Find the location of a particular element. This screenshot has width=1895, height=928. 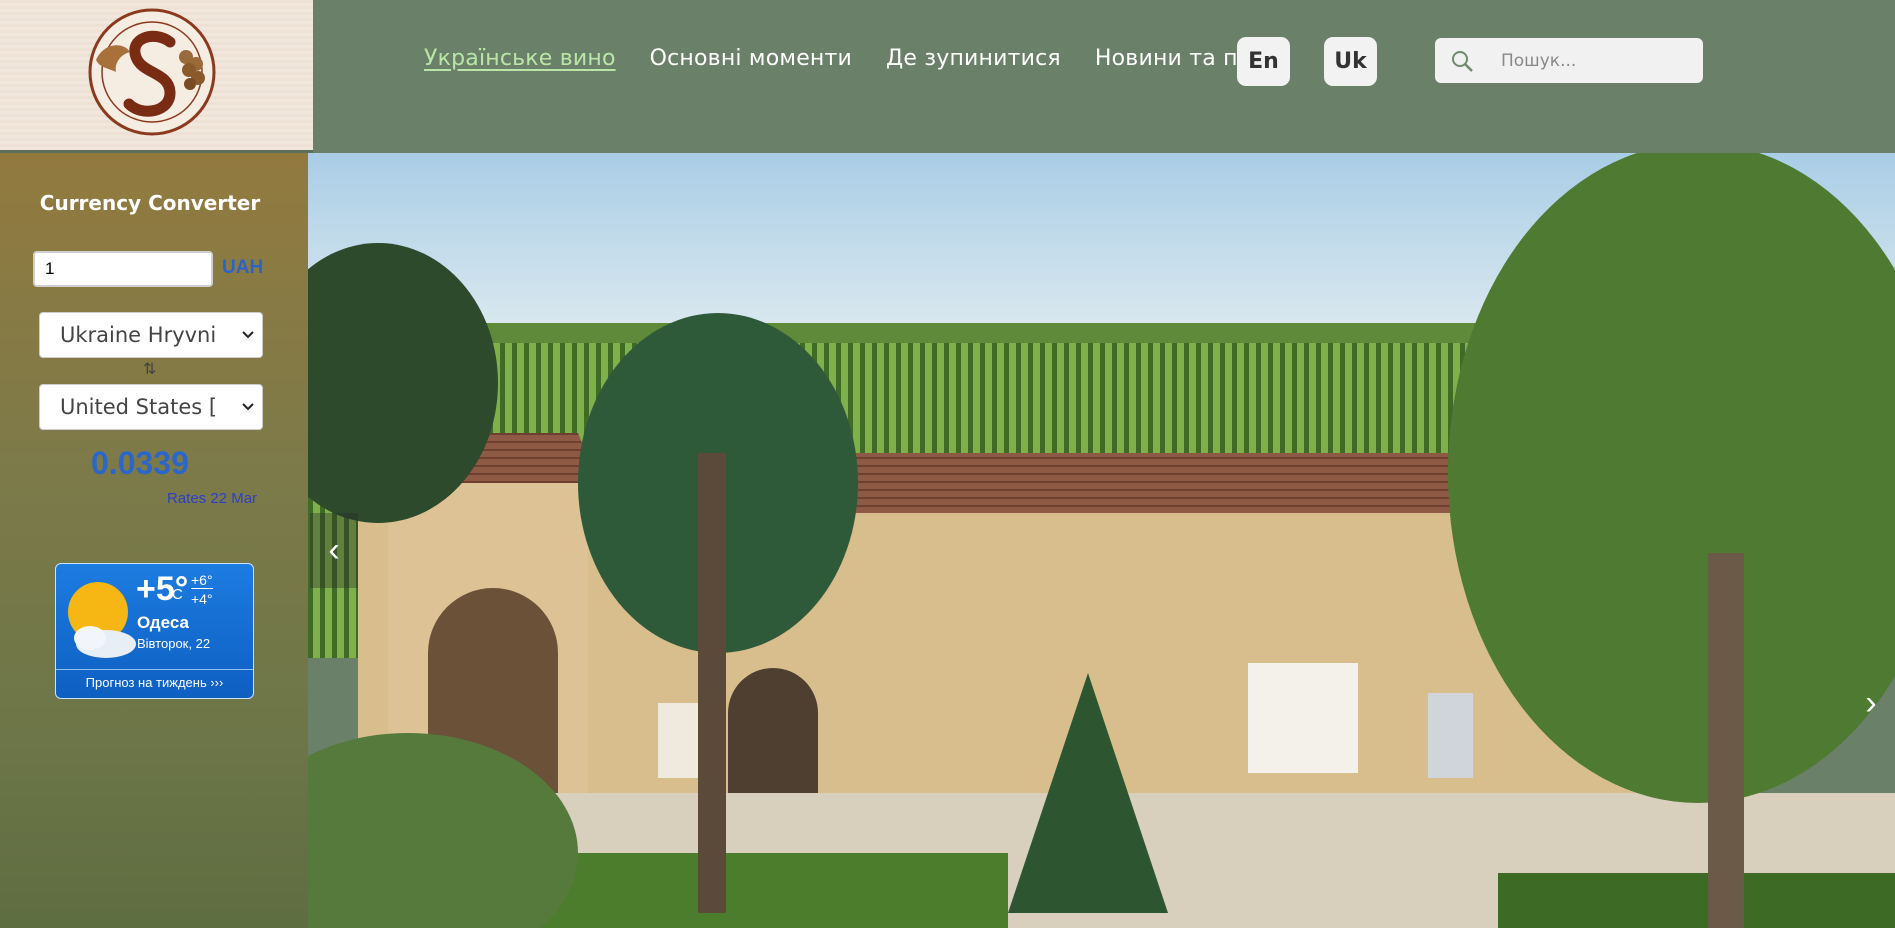

search-icon is located at coordinates (1462, 61).